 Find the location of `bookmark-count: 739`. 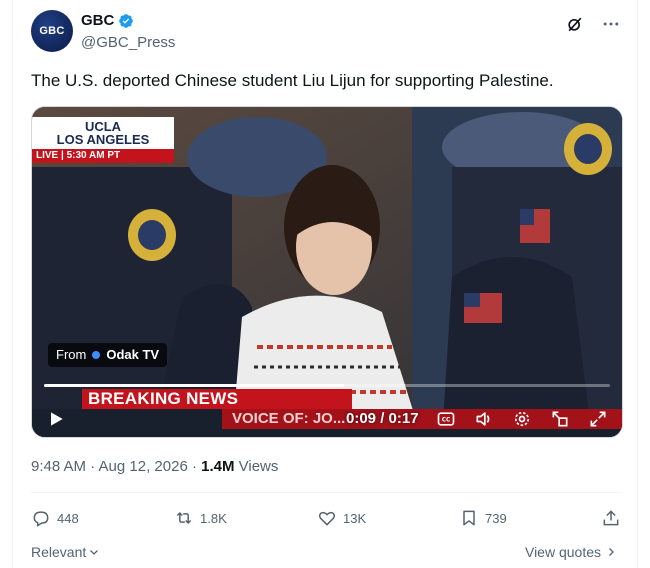

bookmark-count: 739 is located at coordinates (496, 518).